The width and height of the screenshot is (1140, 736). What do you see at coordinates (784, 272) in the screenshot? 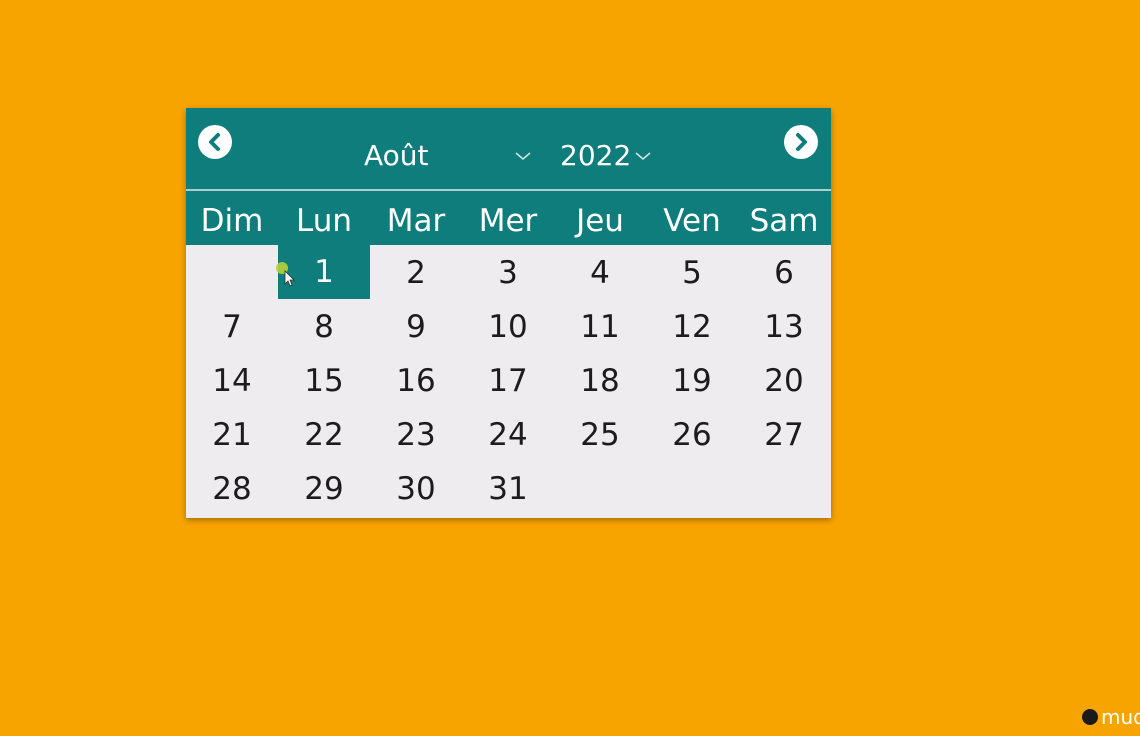
I see `day-cell: 6` at bounding box center [784, 272].